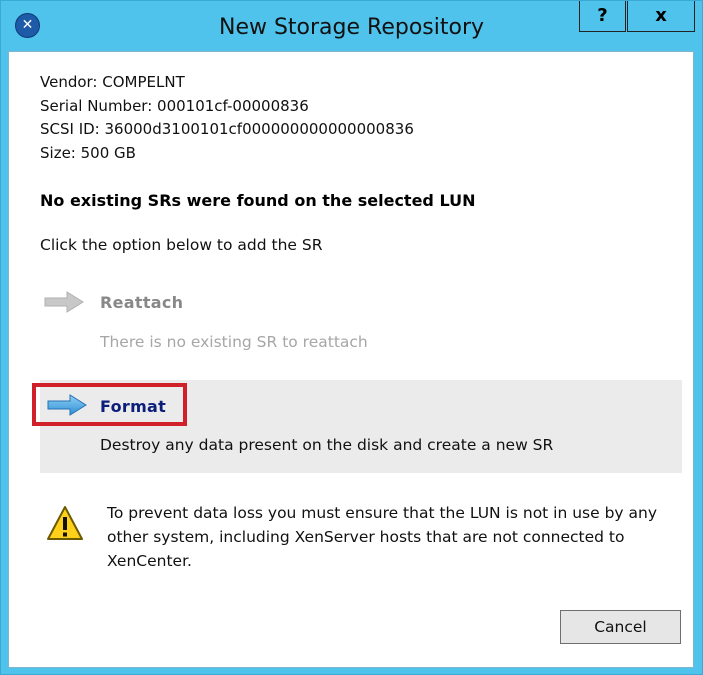 Image resolution: width=703 pixels, height=675 pixels. I want to click on instruction-text: Click the option below to add the SR, so click(181, 245).